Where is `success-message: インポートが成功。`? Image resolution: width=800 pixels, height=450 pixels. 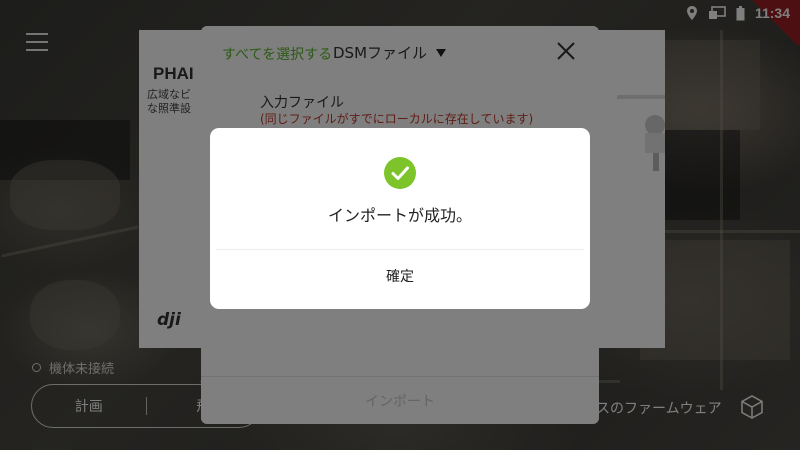 success-message: インポートが成功。 is located at coordinates (399, 215).